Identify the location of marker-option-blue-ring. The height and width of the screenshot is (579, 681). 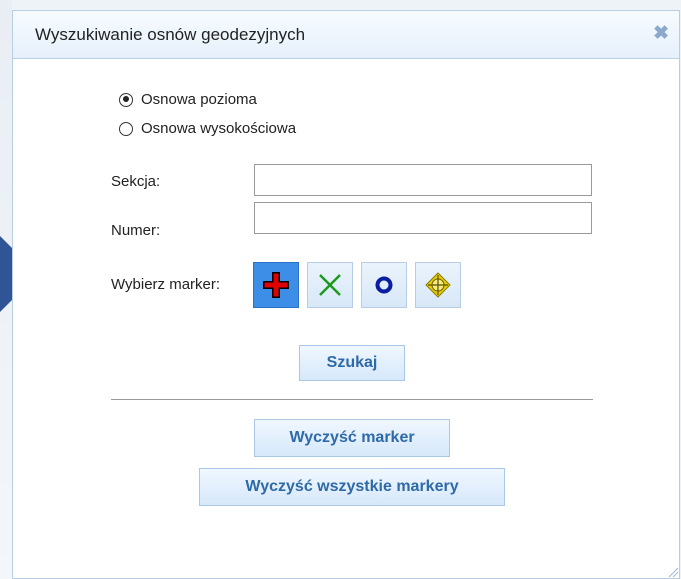
(384, 285).